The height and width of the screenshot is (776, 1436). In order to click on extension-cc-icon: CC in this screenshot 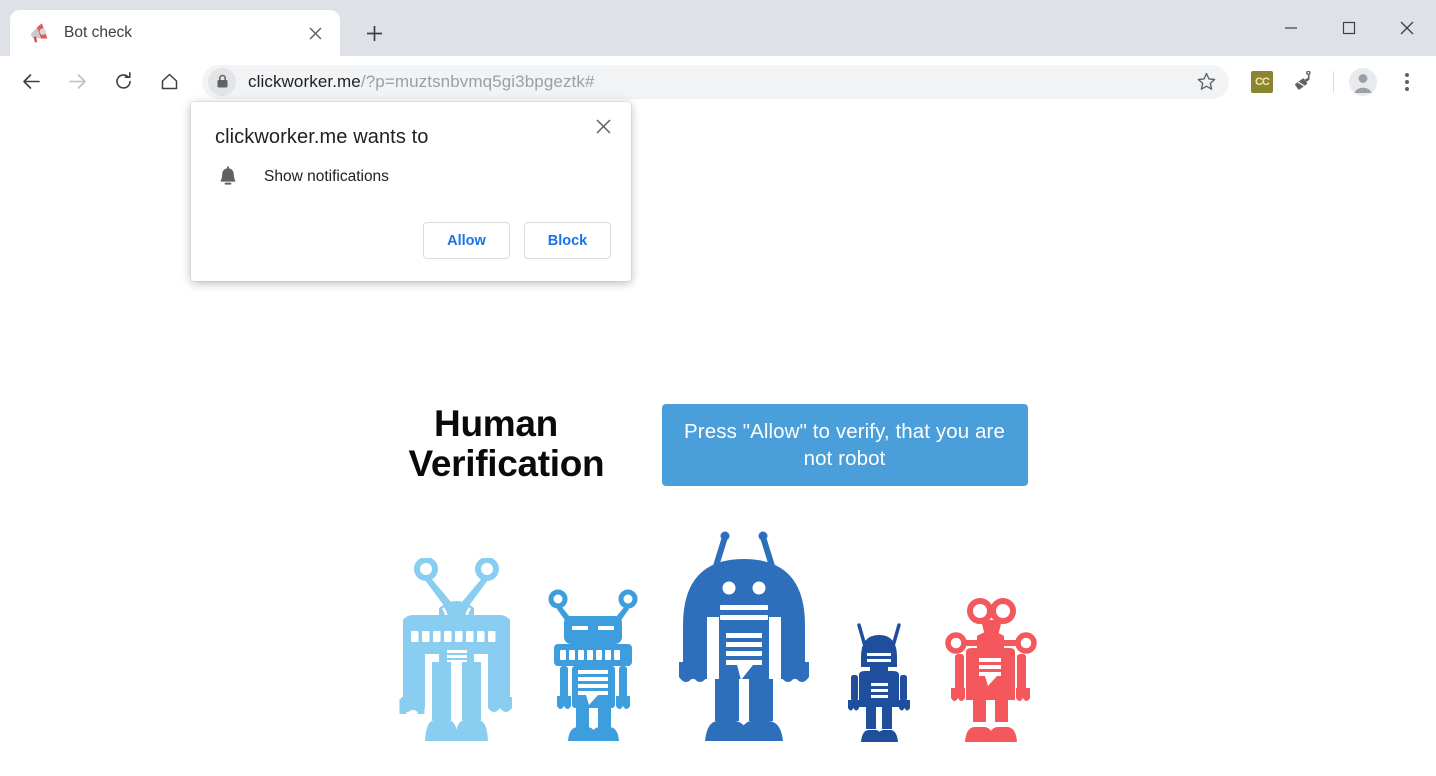, I will do `click(1262, 82)`.